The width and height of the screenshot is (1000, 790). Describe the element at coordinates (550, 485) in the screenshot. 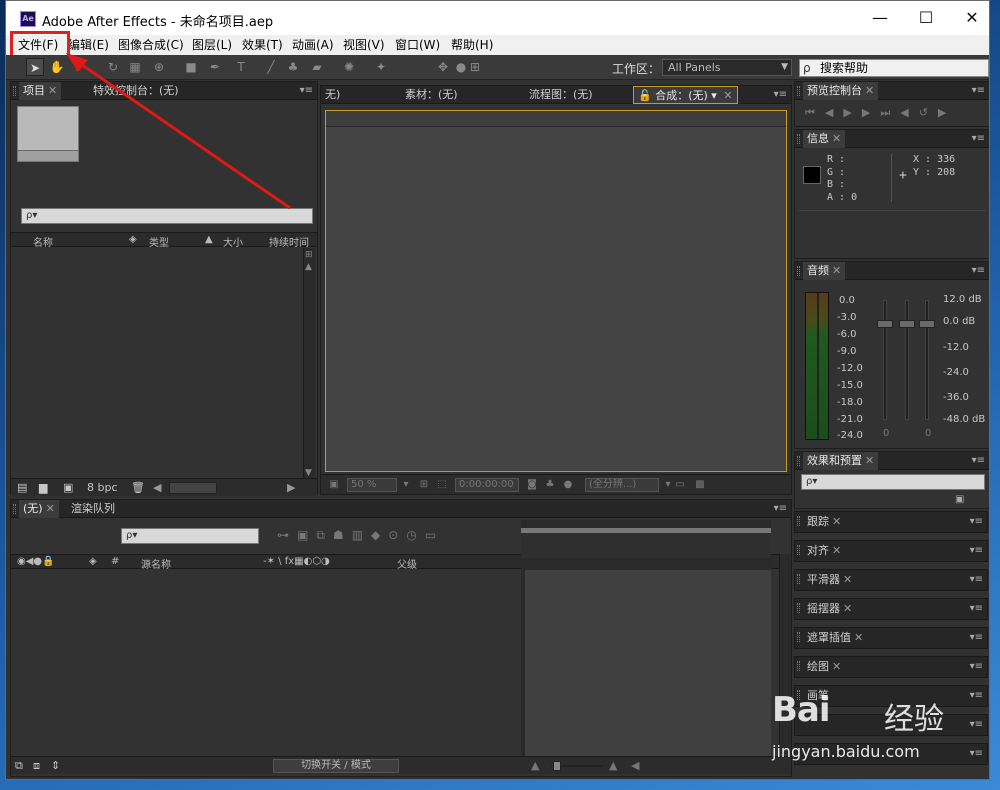

I see `show-snapshot-icon: ♣` at that location.